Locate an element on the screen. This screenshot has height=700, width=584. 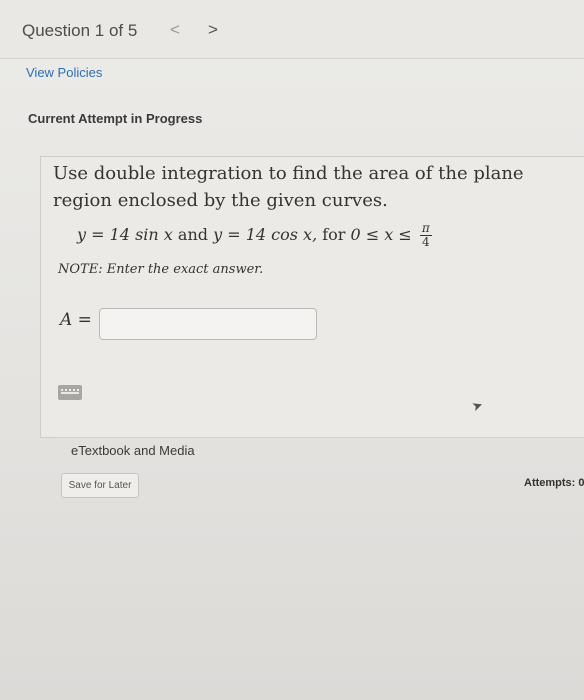
equation-part-1: y = 14 sin x is located at coordinates (125, 234).